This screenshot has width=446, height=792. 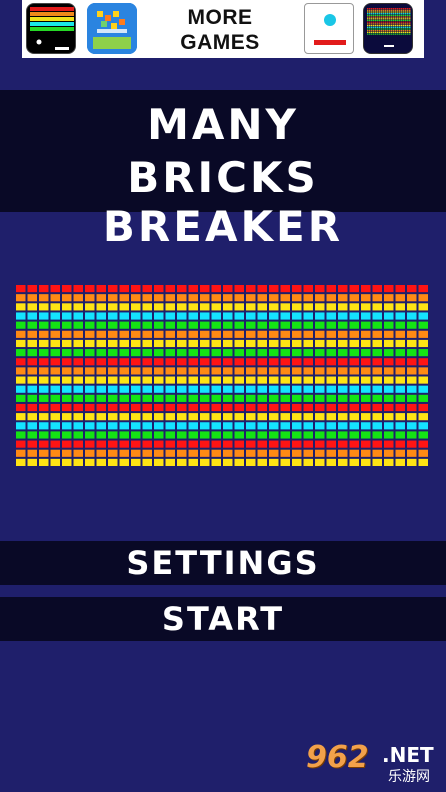 What do you see at coordinates (329, 28) in the screenshot?
I see `ball-paddle-game-icon` at bounding box center [329, 28].